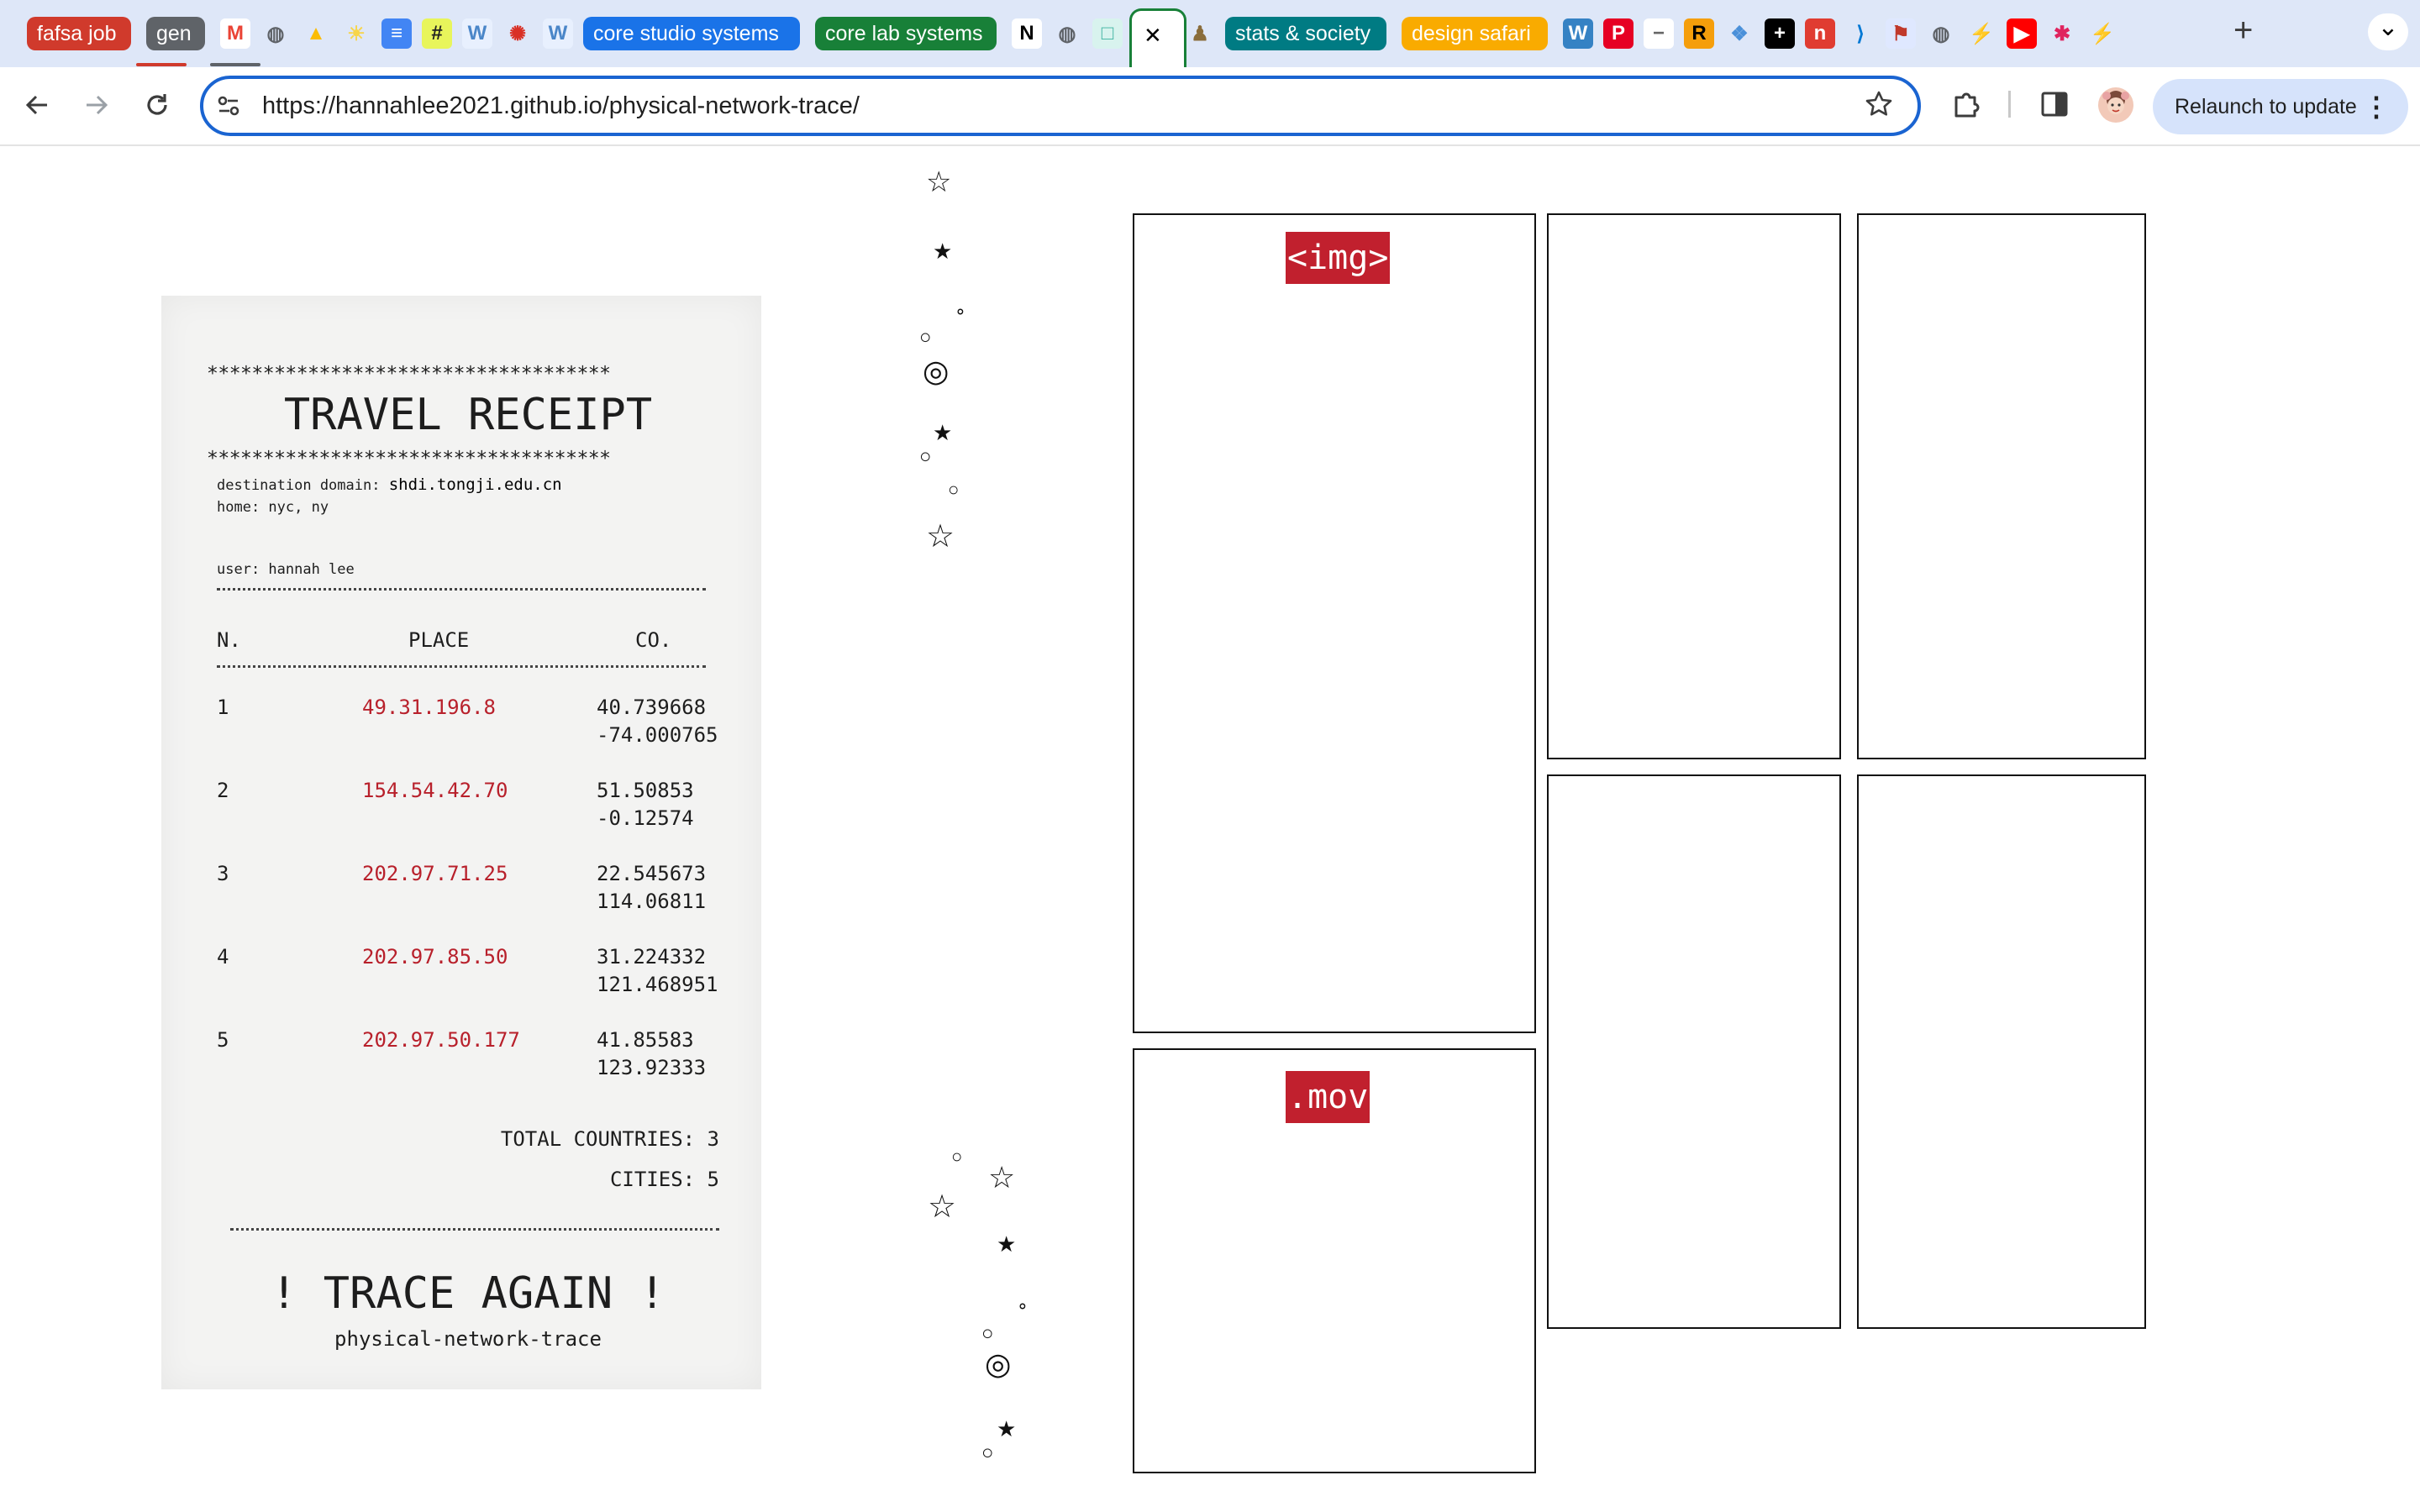  What do you see at coordinates (435, 790) in the screenshot?
I see `row-ip-address: 154.54.42.70` at bounding box center [435, 790].